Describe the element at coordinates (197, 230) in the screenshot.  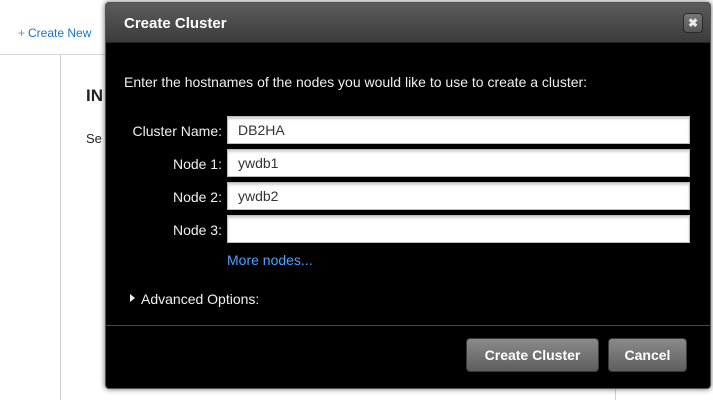
I see `node-3-label: Node 3:` at that location.